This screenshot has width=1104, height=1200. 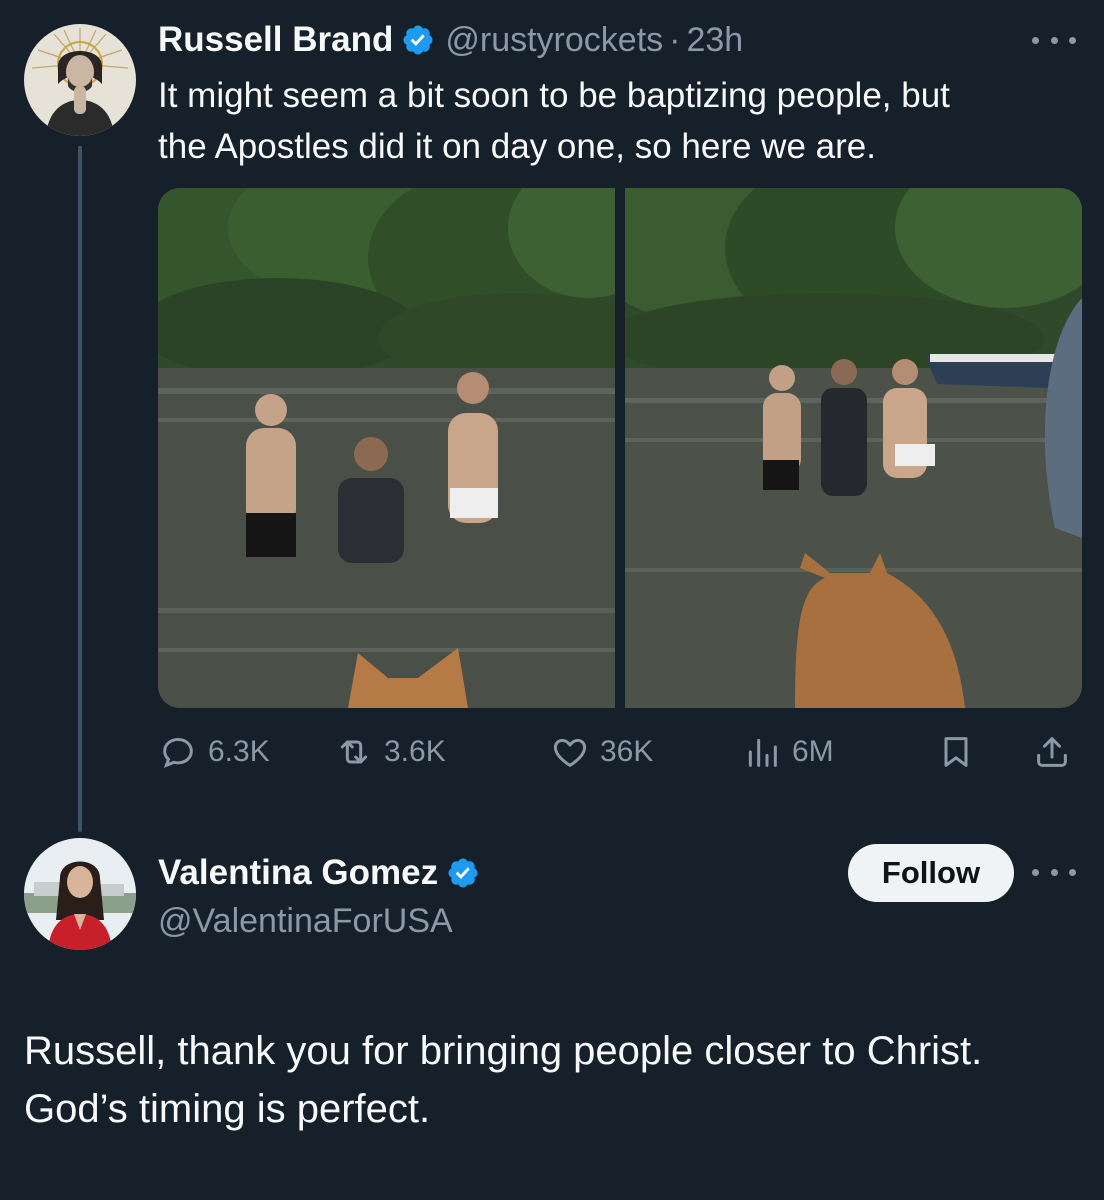 I want to click on views-button: 6M, so click(x=788, y=752).